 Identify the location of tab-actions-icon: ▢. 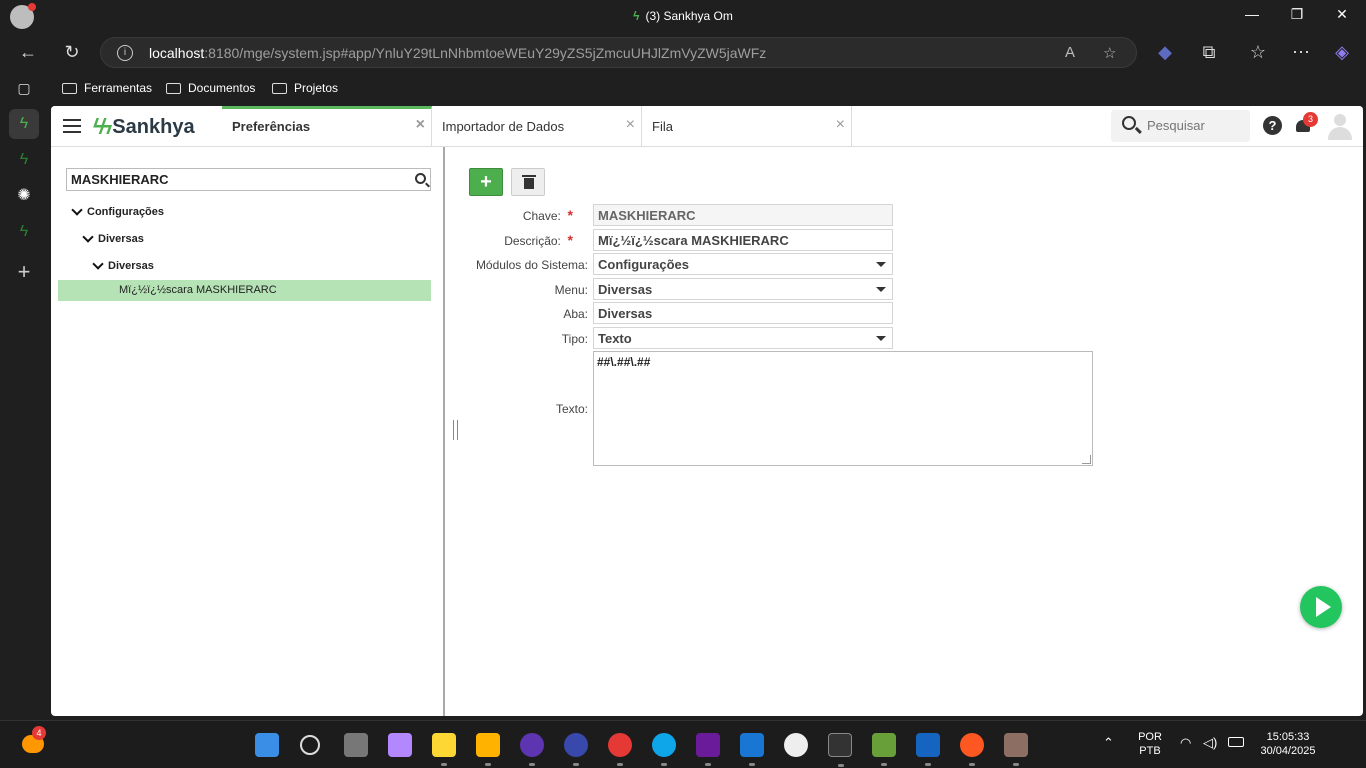
(24, 88).